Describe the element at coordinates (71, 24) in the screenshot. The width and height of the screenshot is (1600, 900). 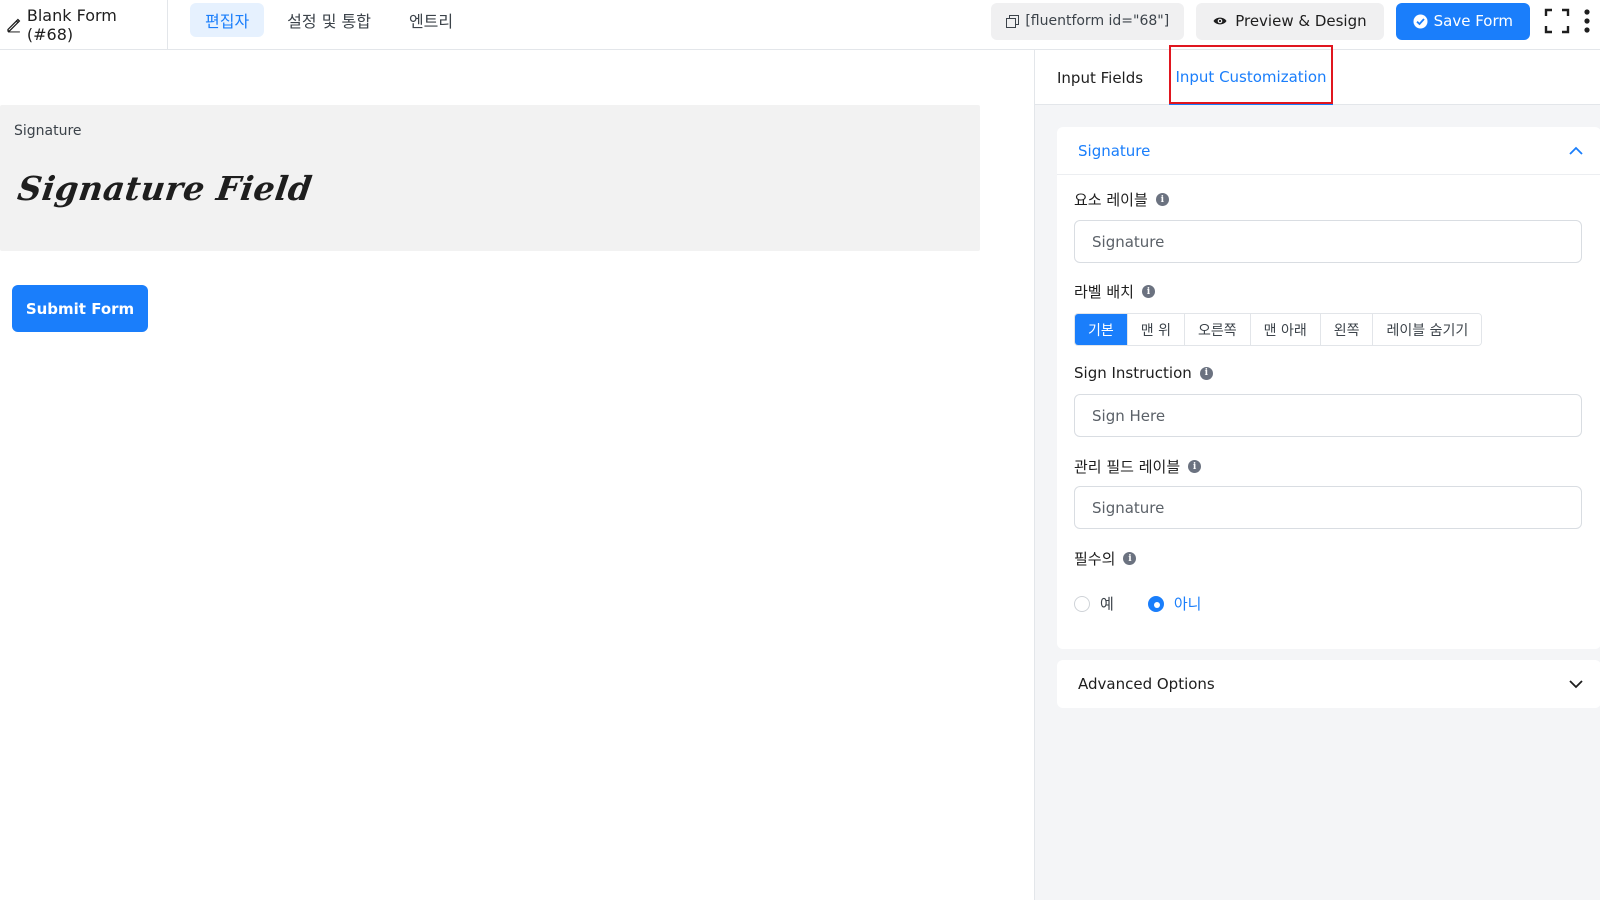
I see `form-title-text: Blank Form (#68)` at that location.